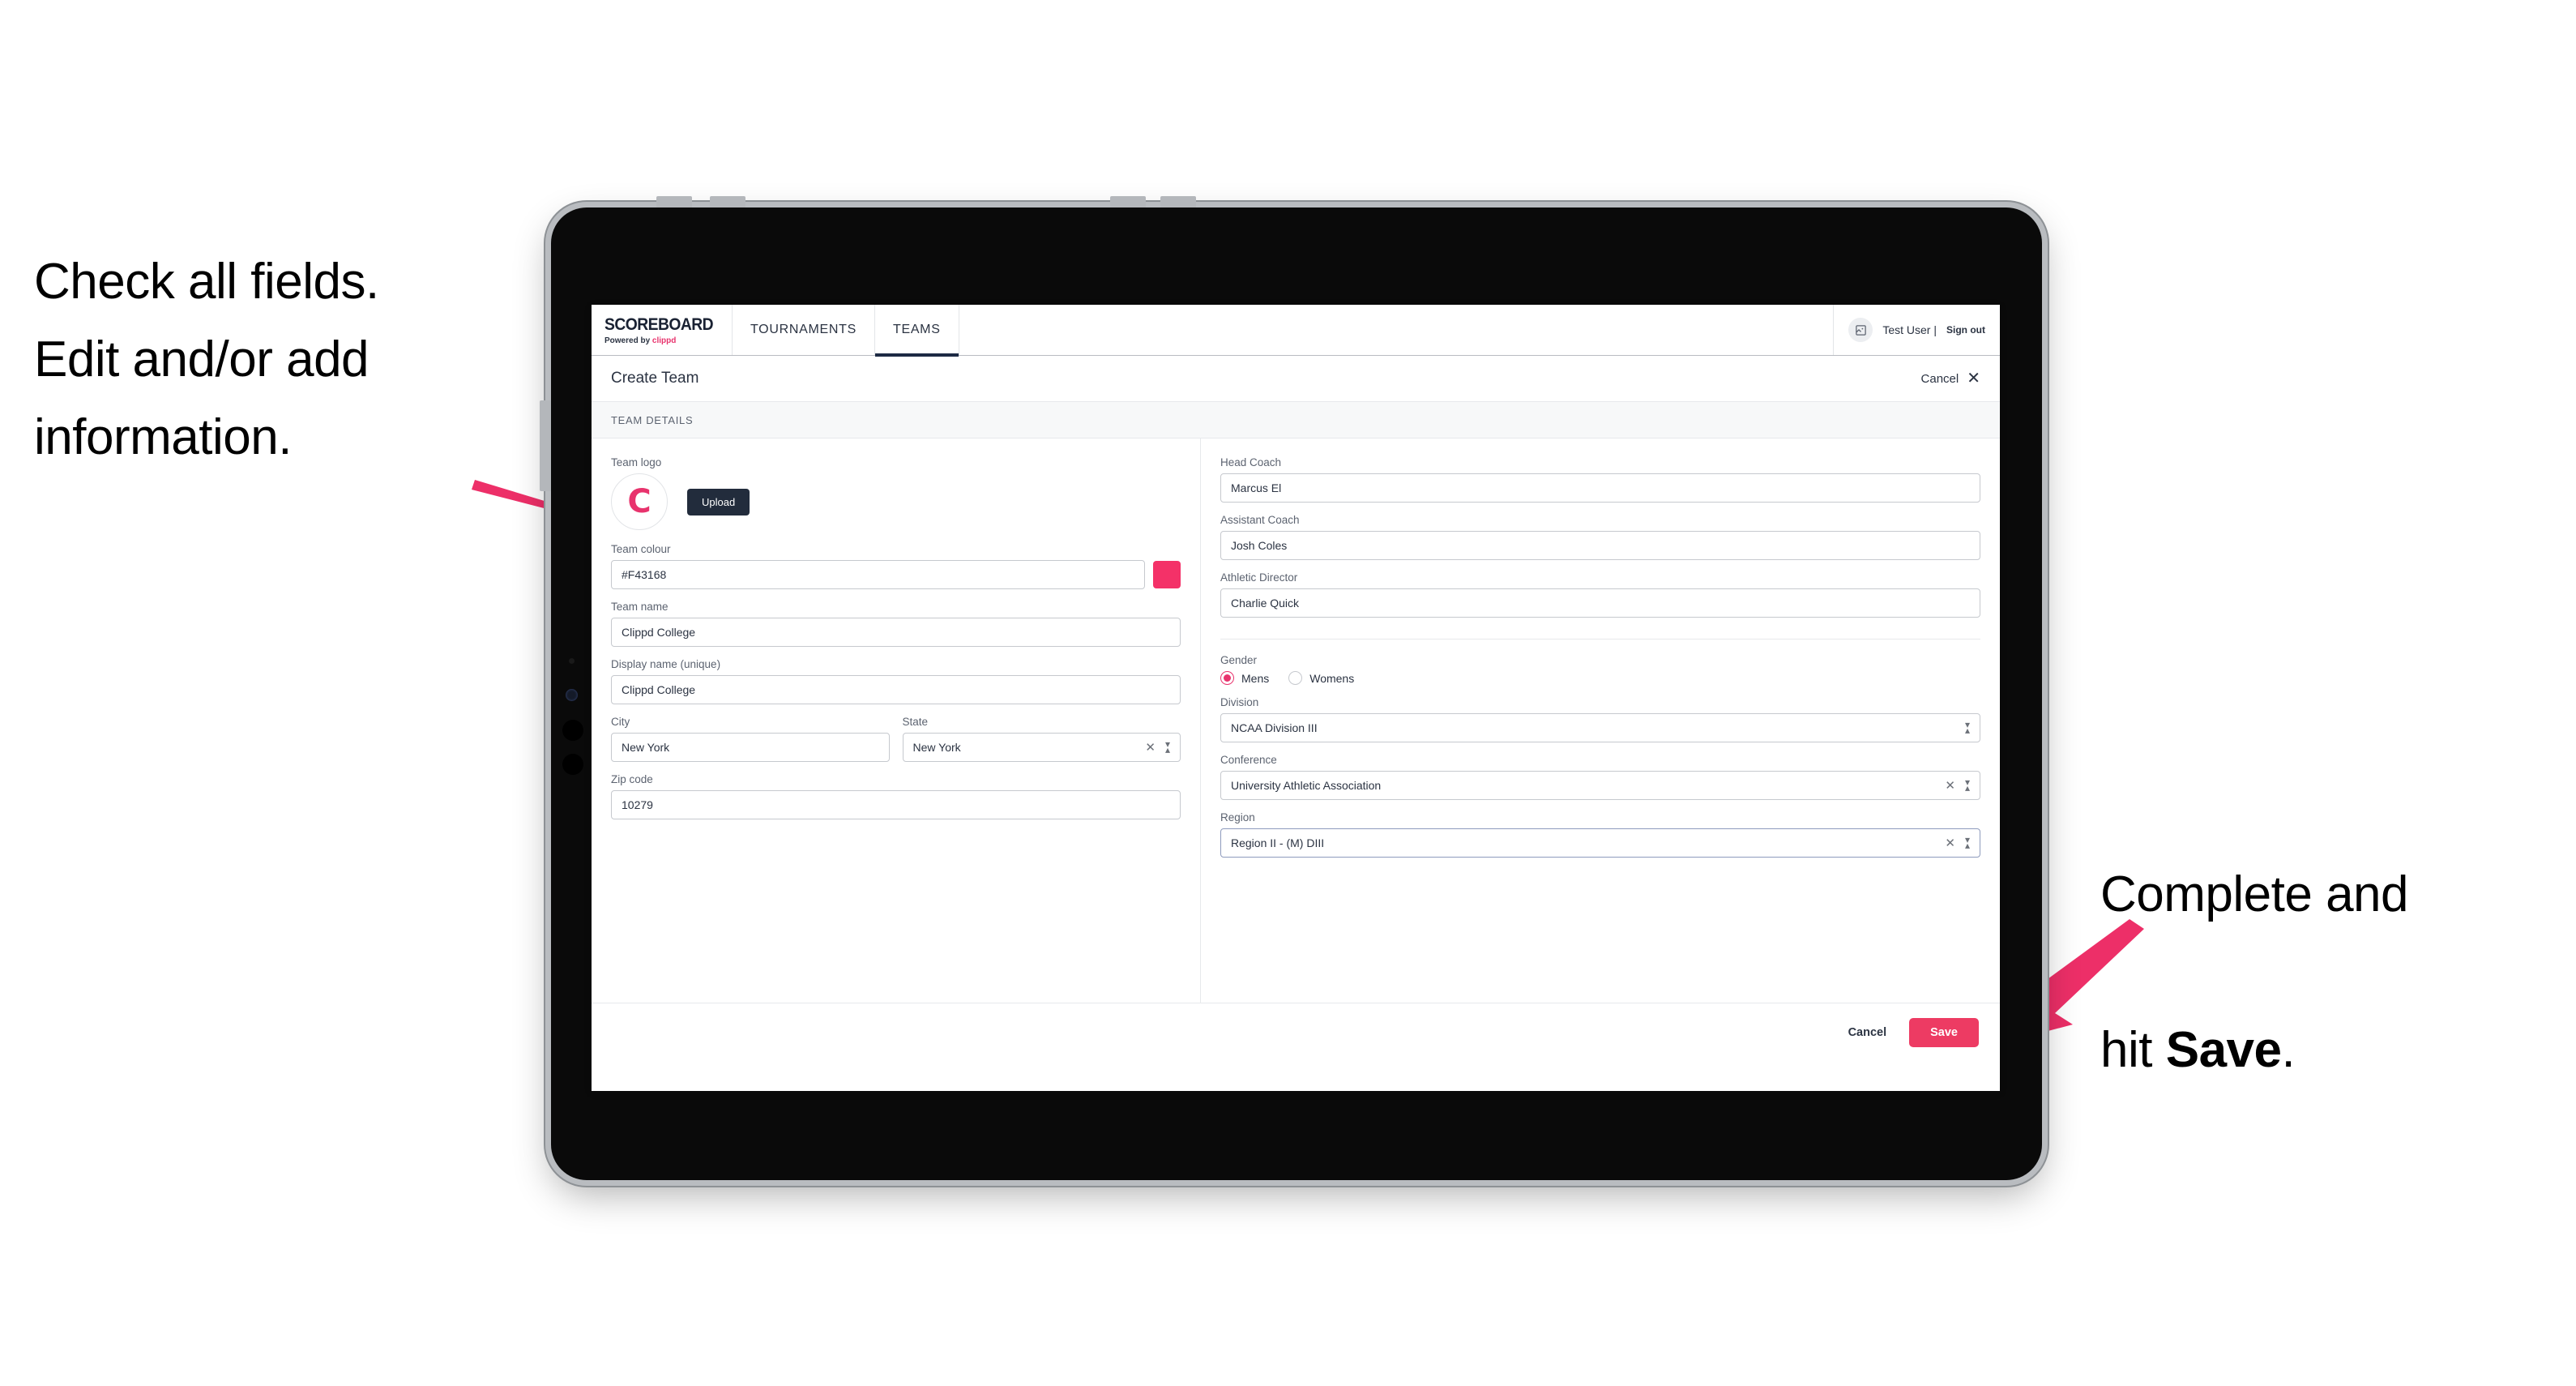 This screenshot has width=2576, height=1386. I want to click on field-city: City New York, so click(750, 739).